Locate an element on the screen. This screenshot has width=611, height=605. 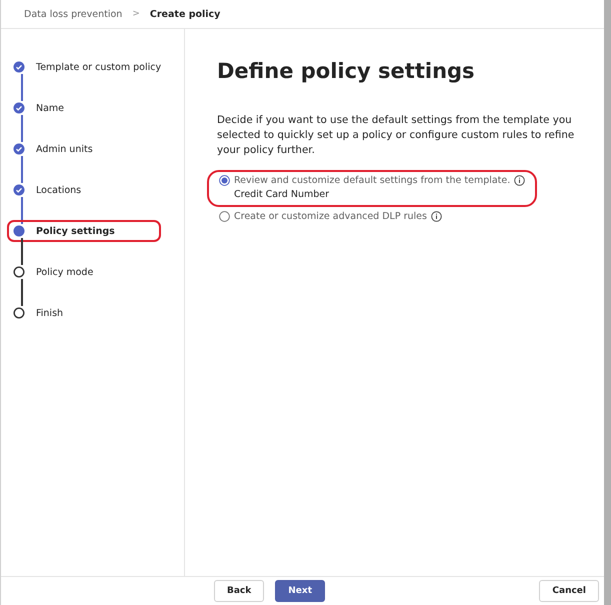
option-label: Review and customize default settings from the template. is located at coordinates (372, 180).